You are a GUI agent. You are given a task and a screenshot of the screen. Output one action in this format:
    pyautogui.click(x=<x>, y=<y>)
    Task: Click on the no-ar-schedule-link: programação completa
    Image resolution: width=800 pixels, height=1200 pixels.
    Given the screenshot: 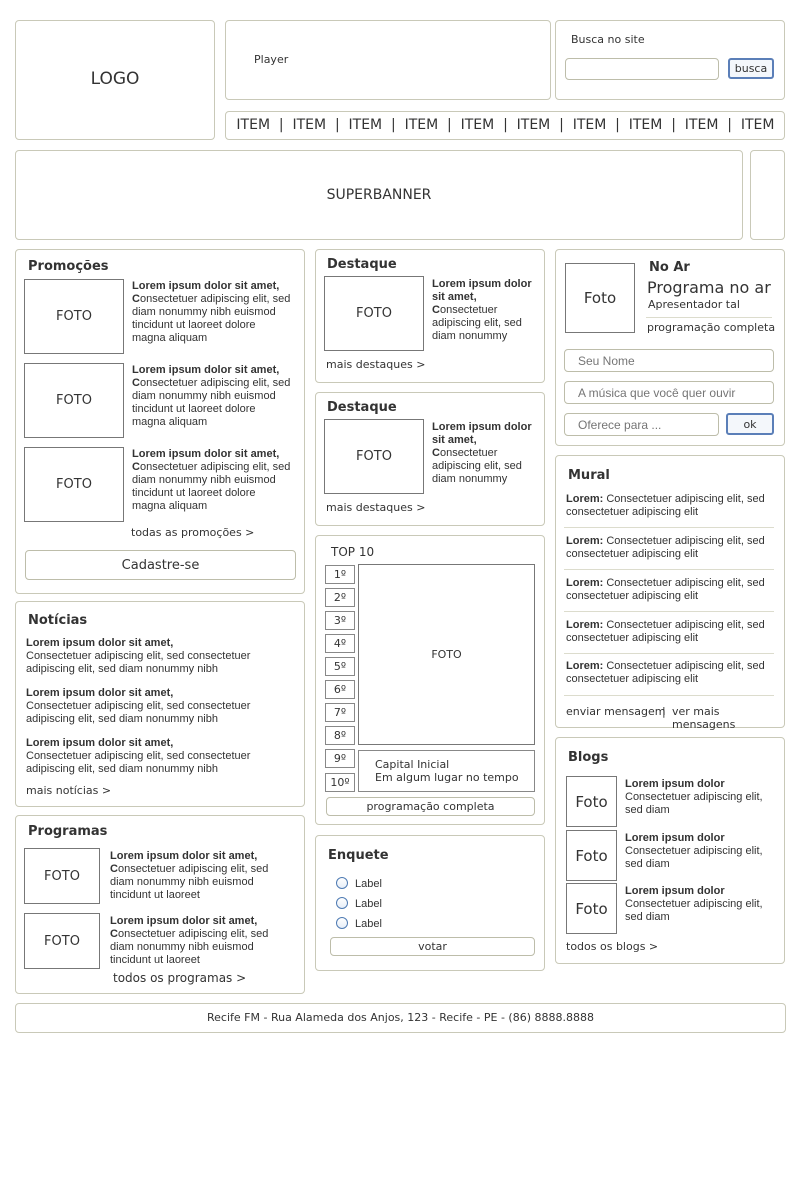 What is the action you would take?
    pyautogui.click(x=711, y=327)
    